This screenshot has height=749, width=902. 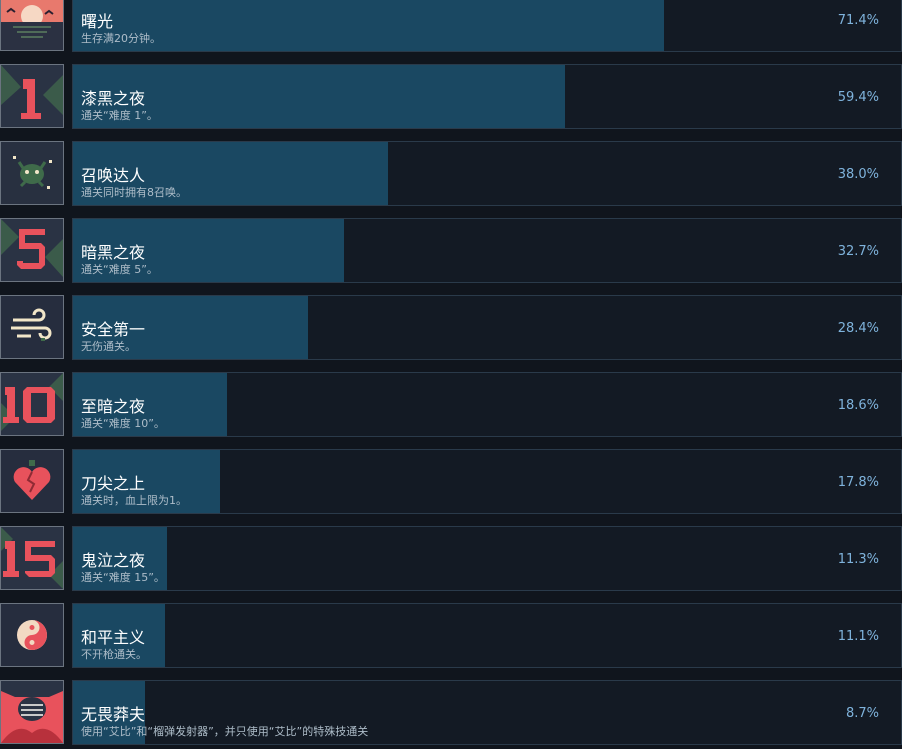 I want to click on achievement-percent: 11.3%, so click(x=858, y=559).